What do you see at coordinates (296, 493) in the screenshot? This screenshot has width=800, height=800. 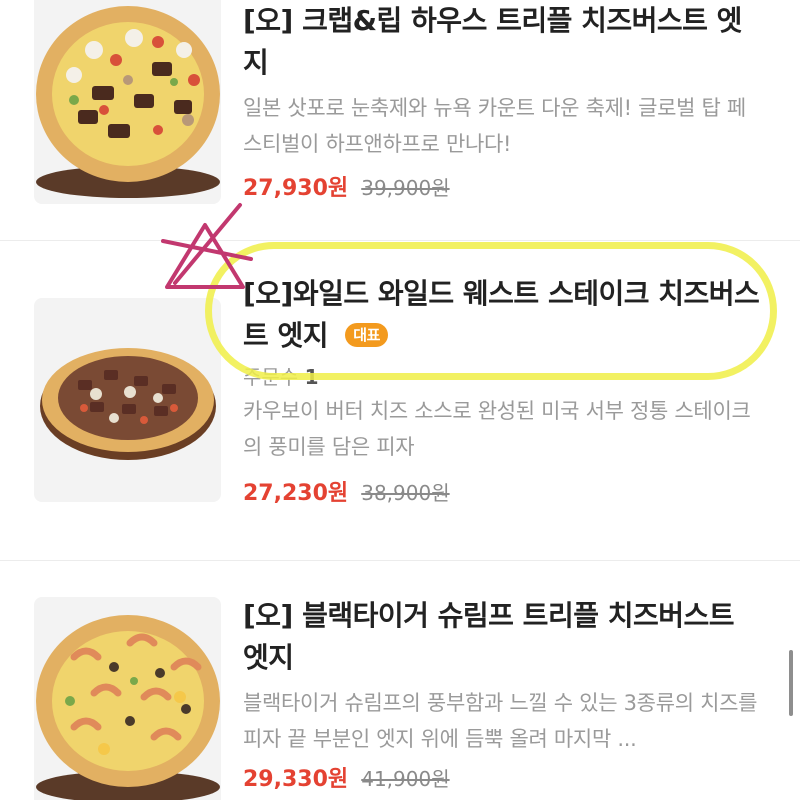 I see `sale-price: 27,230원` at bounding box center [296, 493].